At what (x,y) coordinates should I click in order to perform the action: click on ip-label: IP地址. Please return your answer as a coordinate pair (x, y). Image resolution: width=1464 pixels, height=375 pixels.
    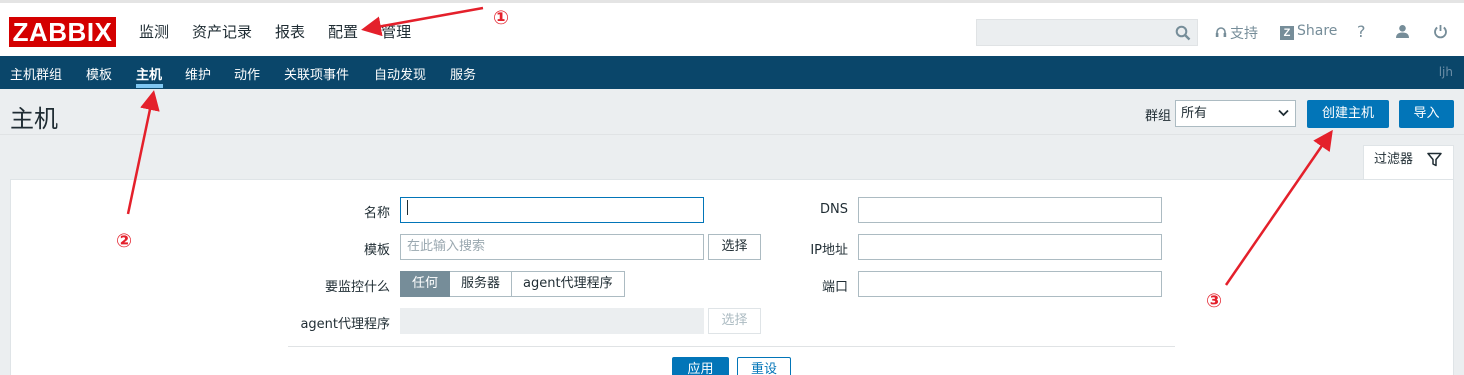
    Looking at the image, I should click on (829, 250).